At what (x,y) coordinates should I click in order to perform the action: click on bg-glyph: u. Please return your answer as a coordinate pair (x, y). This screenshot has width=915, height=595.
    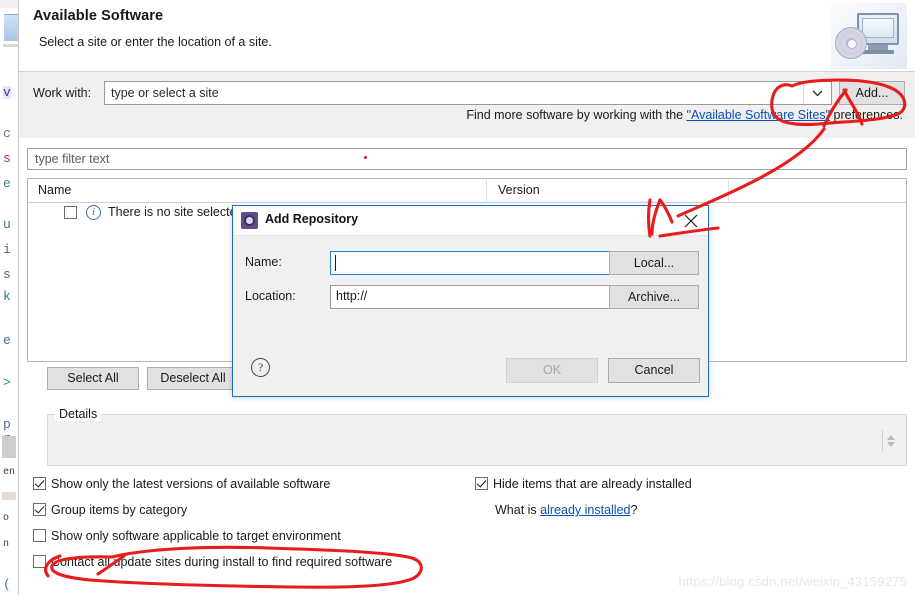
    Looking at the image, I should click on (7, 224).